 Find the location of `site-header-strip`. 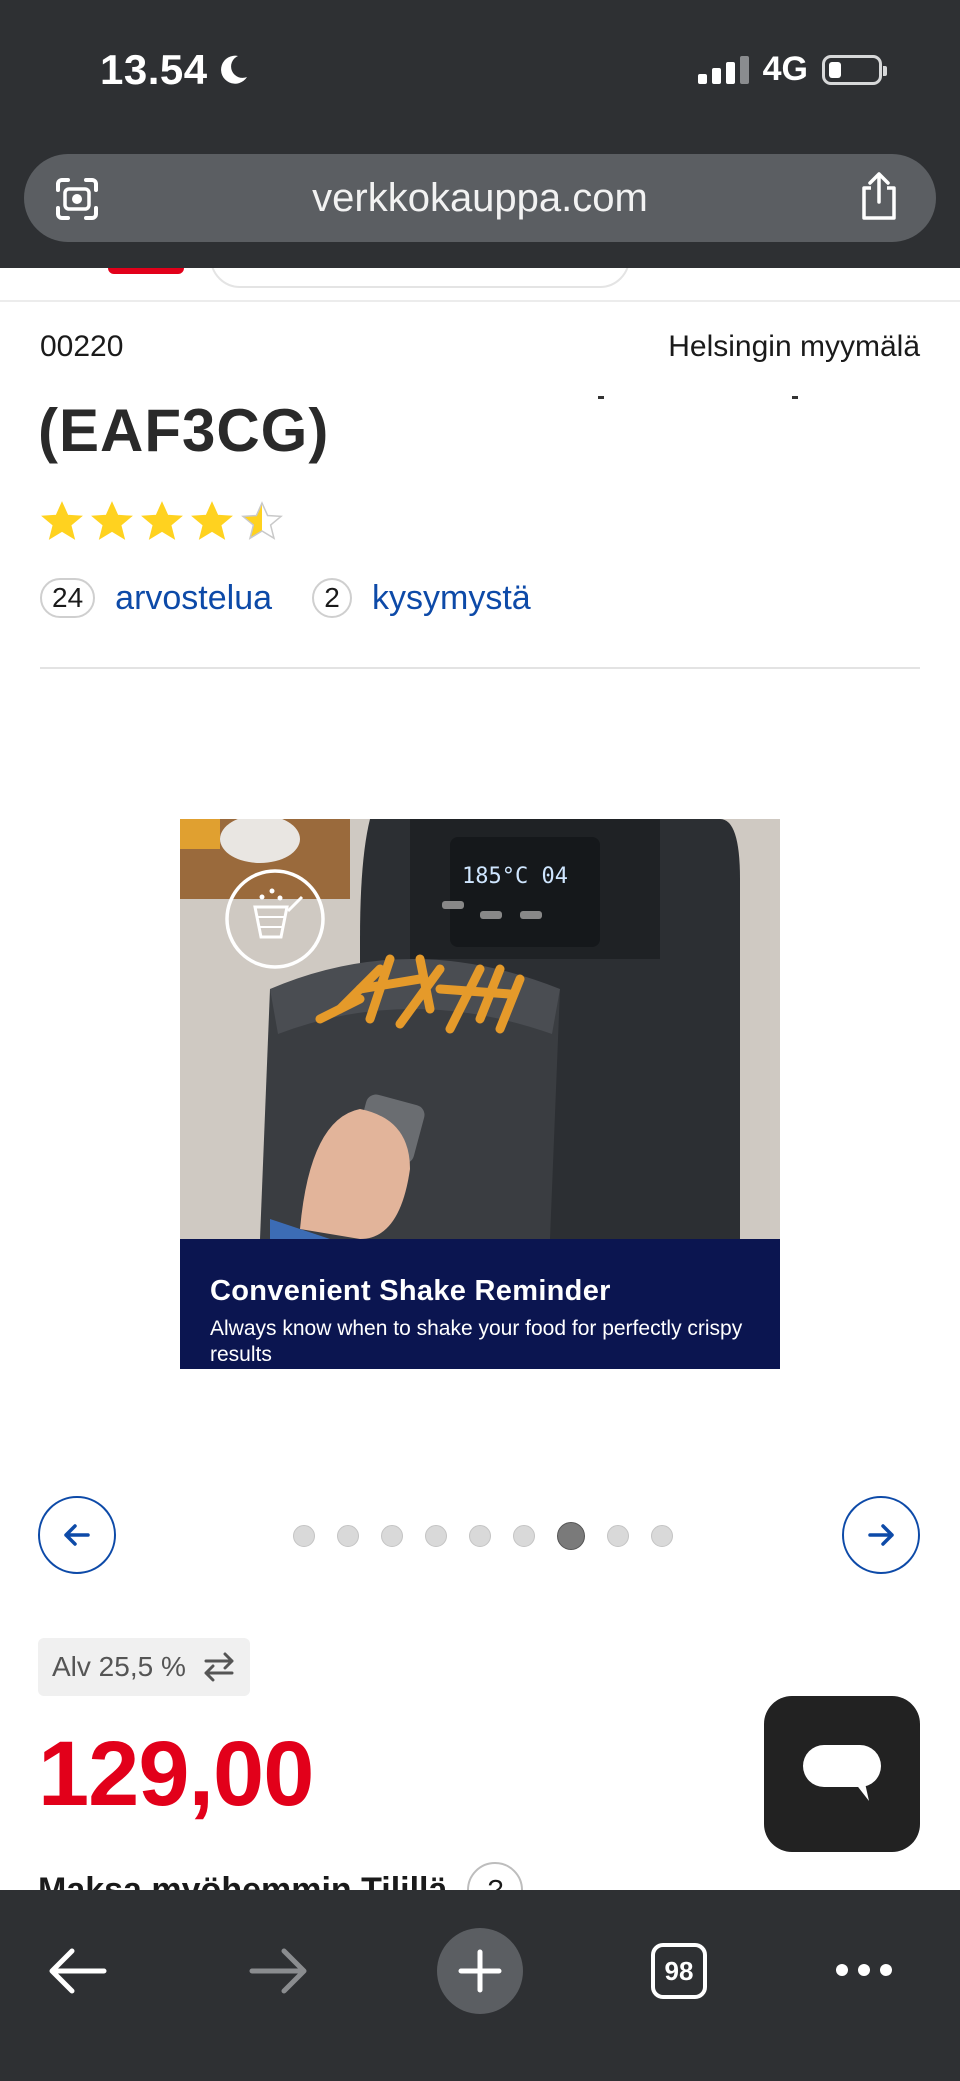

site-header-strip is located at coordinates (480, 285).